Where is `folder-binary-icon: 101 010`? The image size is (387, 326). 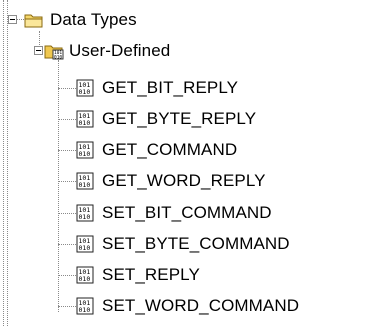 folder-binary-icon: 101 010 is located at coordinates (54, 52).